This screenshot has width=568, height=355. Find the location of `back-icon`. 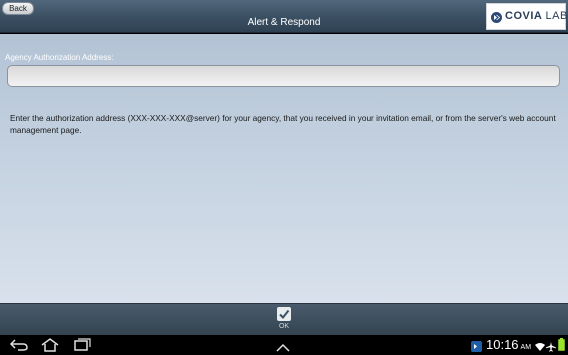

back-icon is located at coordinates (19, 346).